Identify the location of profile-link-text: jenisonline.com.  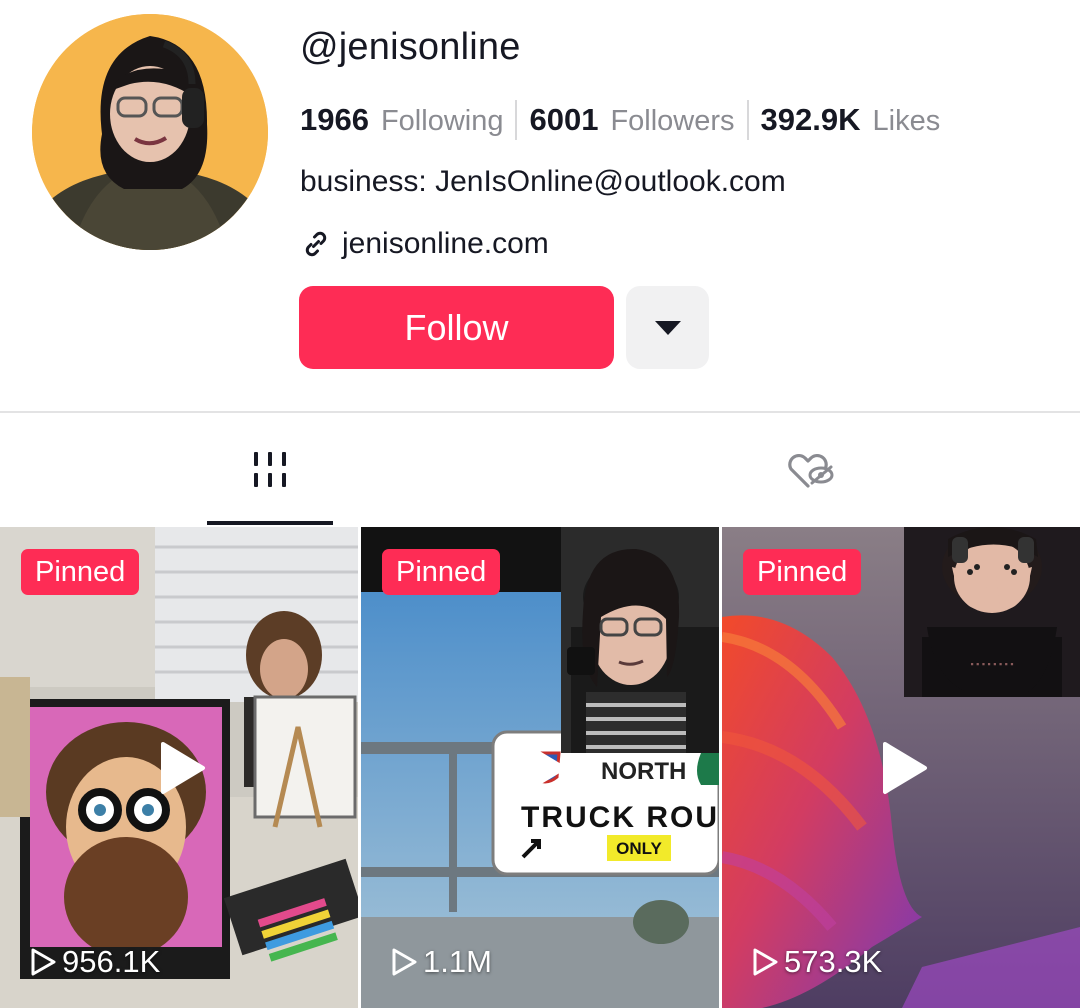
(445, 243).